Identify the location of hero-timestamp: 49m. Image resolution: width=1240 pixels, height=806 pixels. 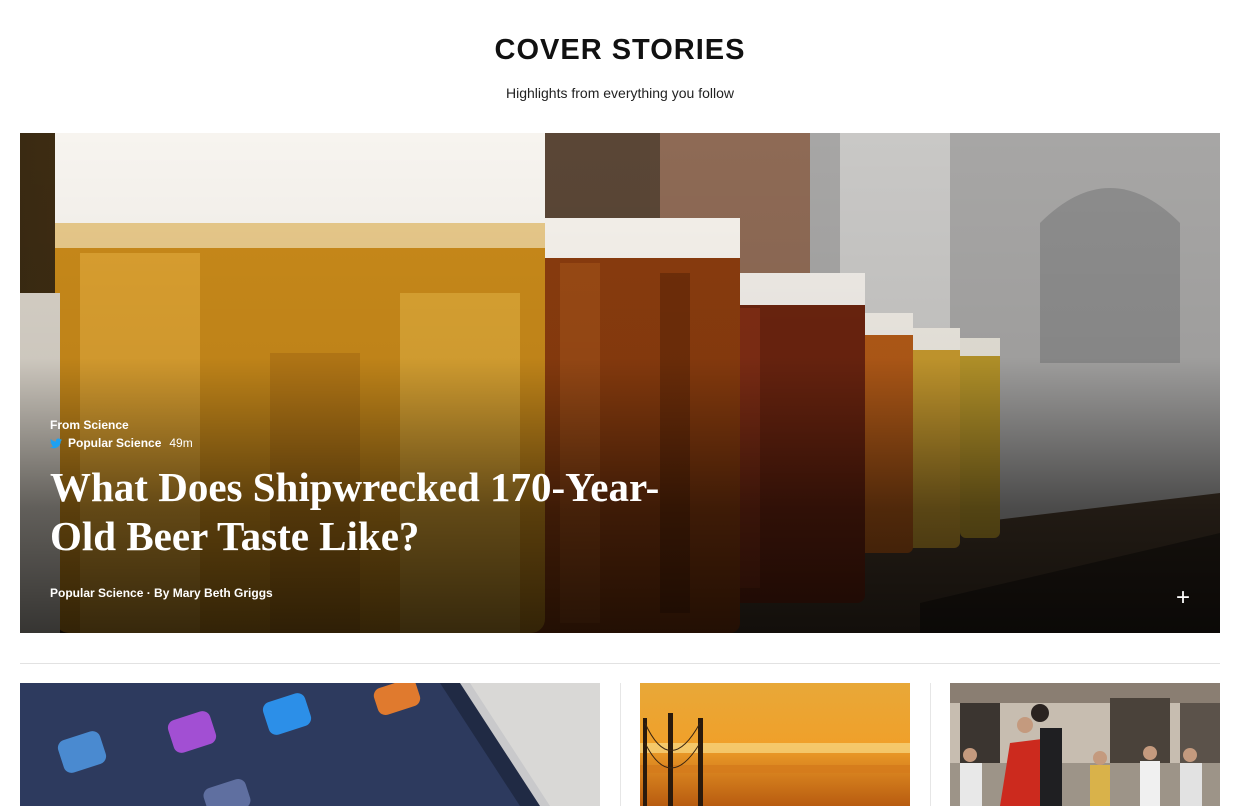
(181, 443).